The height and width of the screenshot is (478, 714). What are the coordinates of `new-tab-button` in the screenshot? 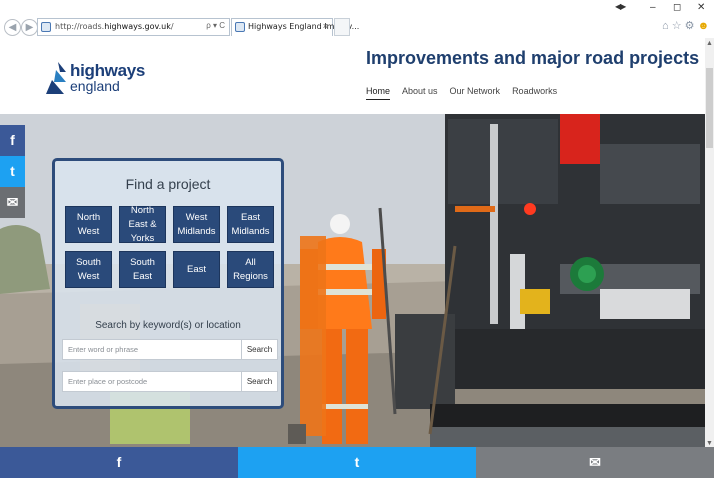 It's located at (342, 27).